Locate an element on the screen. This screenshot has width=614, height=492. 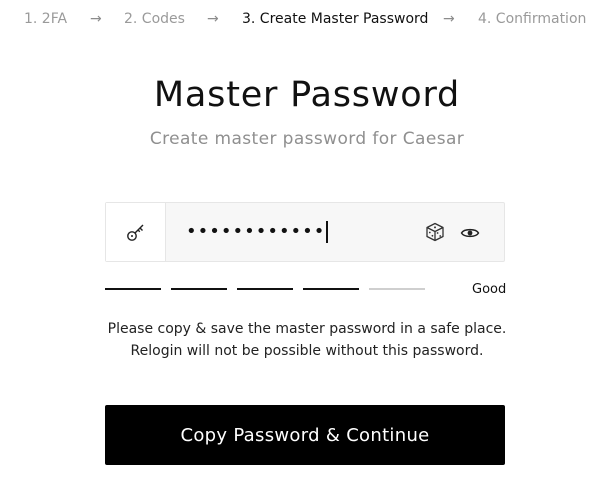
copy-password-continue-button: Copy Password & Continue is located at coordinates (305, 435).